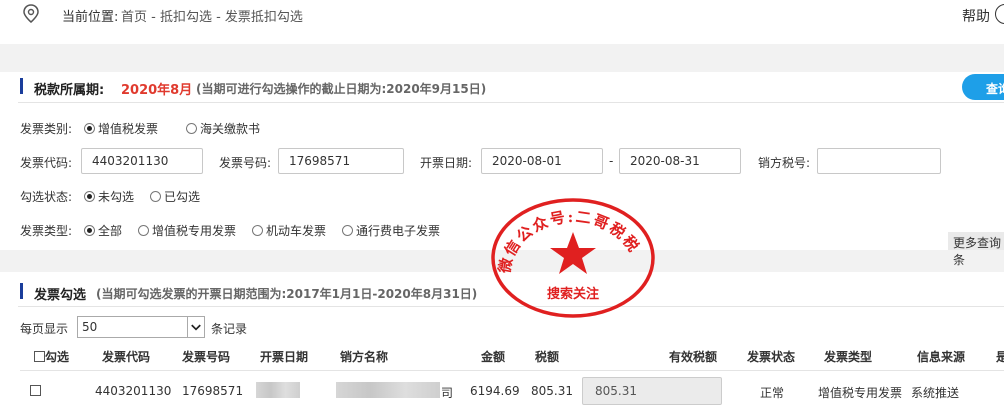  What do you see at coordinates (573, 258) in the screenshot?
I see `watermark-stamp: 微信公众号:二哥税税 搜索关注` at bounding box center [573, 258].